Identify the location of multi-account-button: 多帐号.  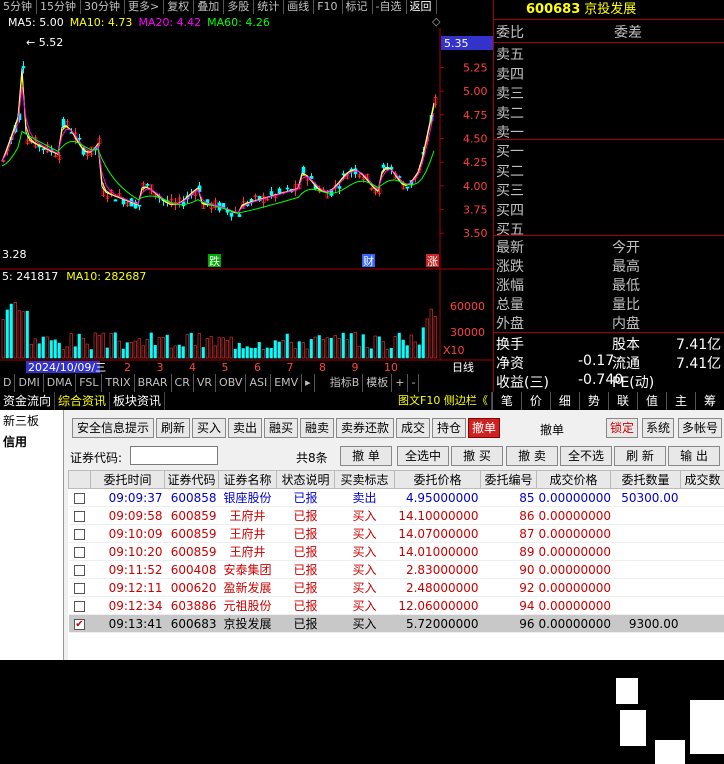
(700, 428).